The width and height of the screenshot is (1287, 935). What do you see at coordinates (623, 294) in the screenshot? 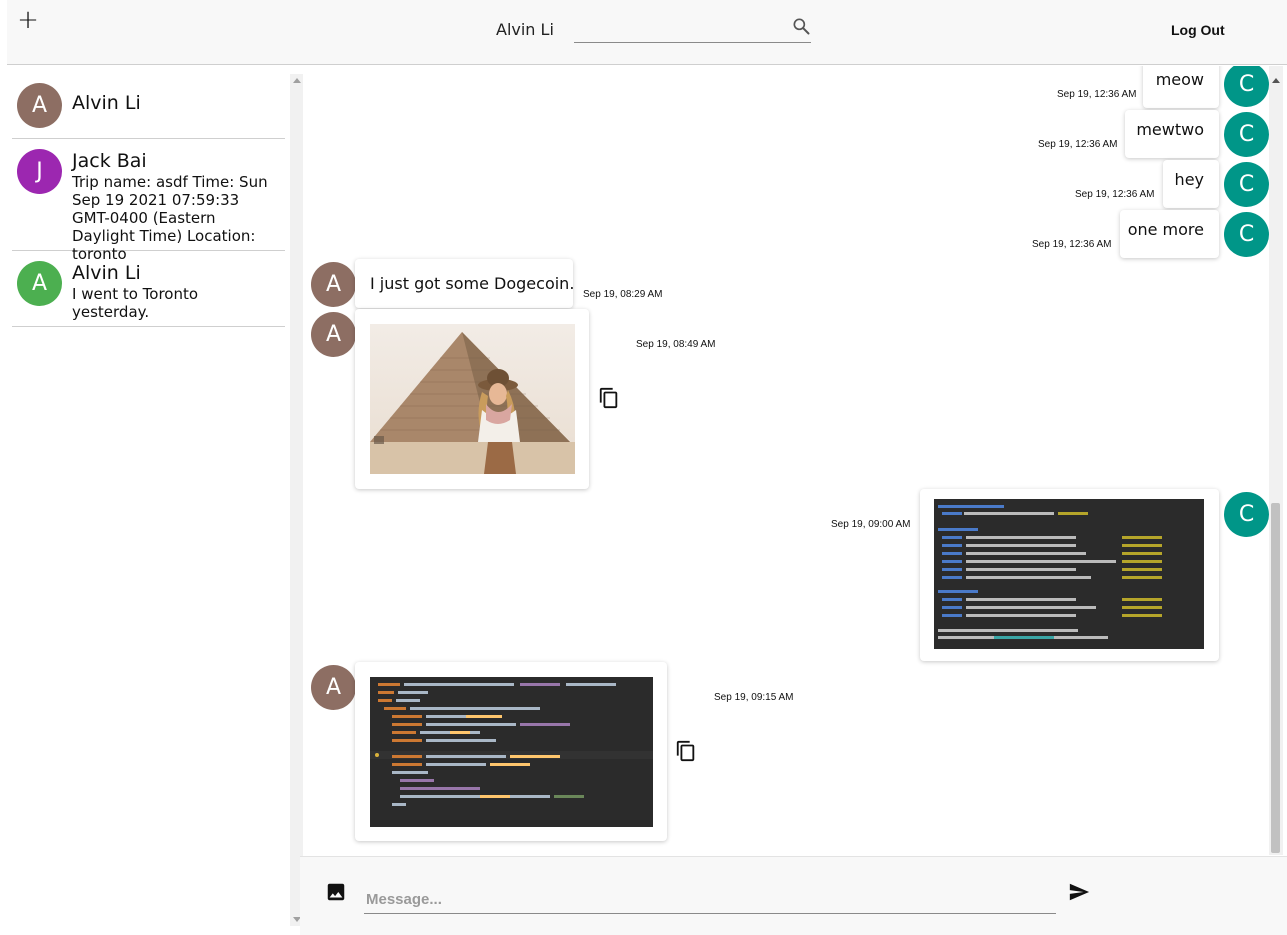
I see `message-time: Sep 19, 08:29 AM` at bounding box center [623, 294].